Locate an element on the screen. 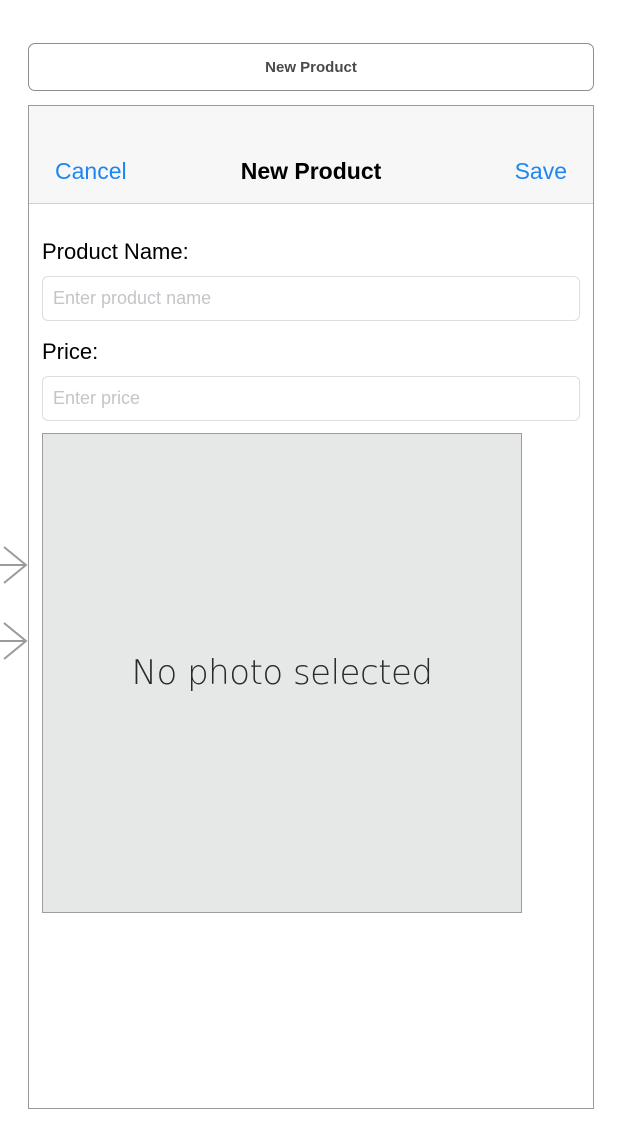 This screenshot has width=620, height=1132. product-name-input is located at coordinates (311, 298).